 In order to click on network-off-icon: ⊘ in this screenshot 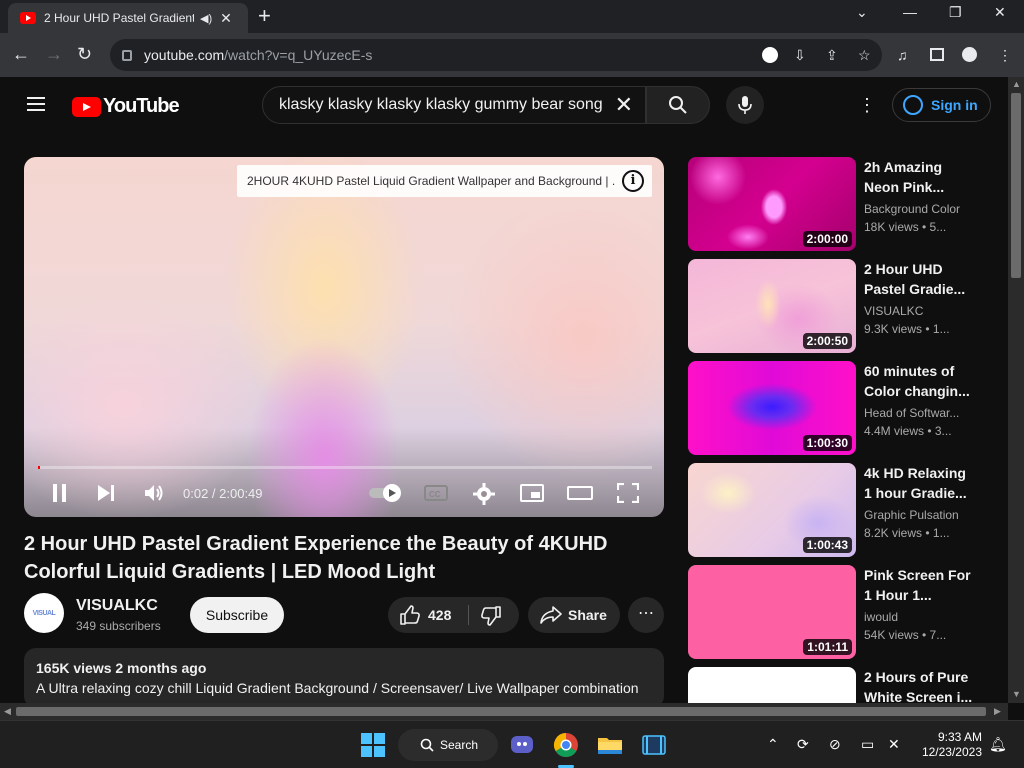, I will do `click(835, 744)`.